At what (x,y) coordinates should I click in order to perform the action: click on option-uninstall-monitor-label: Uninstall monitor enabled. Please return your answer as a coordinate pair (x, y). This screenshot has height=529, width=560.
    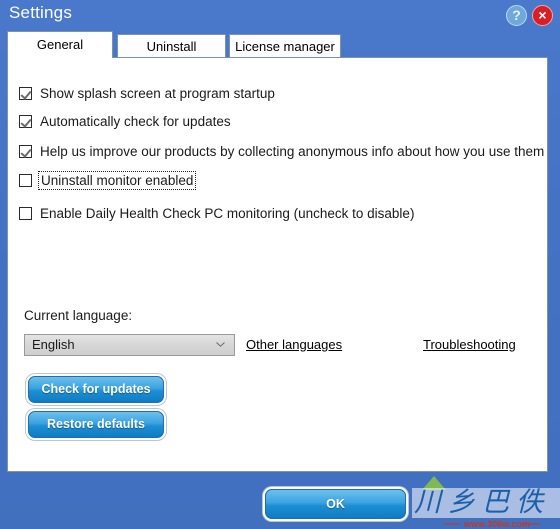
    Looking at the image, I should click on (117, 180).